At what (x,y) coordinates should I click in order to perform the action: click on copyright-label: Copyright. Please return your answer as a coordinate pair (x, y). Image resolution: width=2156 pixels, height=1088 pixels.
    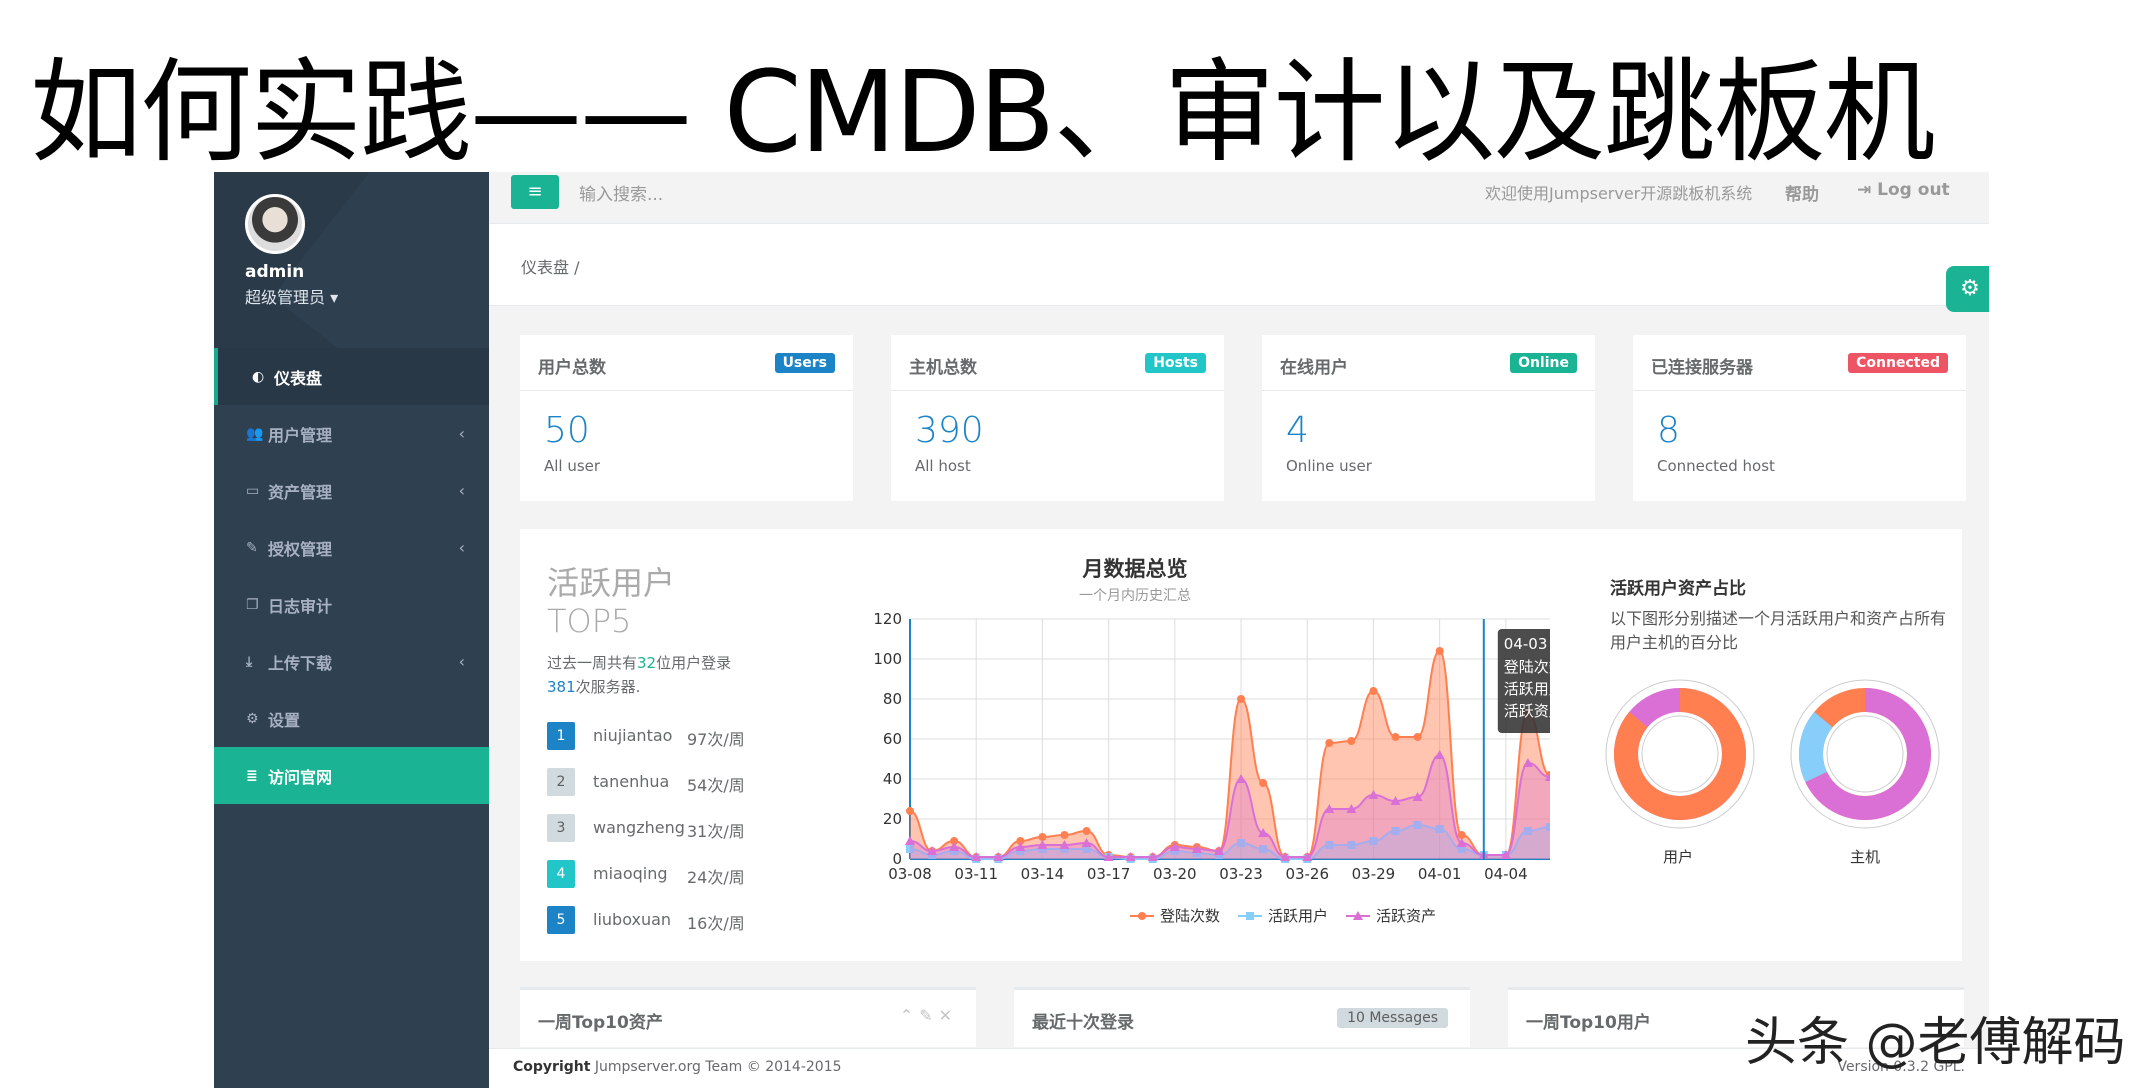
    Looking at the image, I should click on (552, 1067).